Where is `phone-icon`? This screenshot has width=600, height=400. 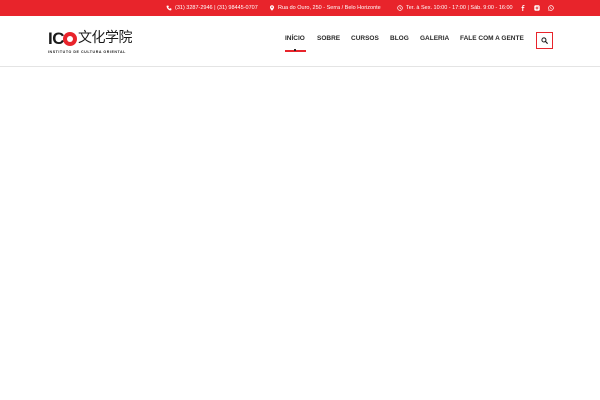 phone-icon is located at coordinates (169, 8).